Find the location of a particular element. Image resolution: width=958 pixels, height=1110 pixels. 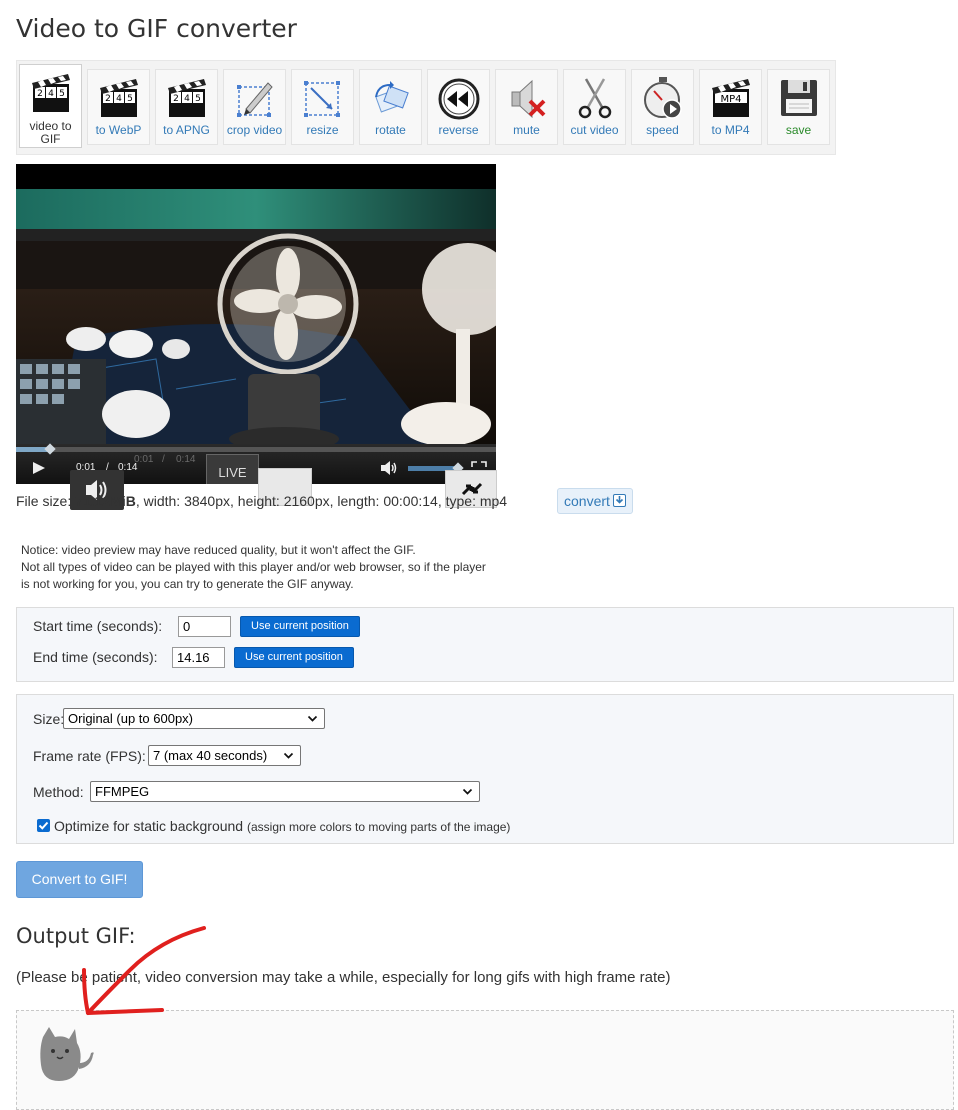

video-frame is located at coordinates (256, 316).